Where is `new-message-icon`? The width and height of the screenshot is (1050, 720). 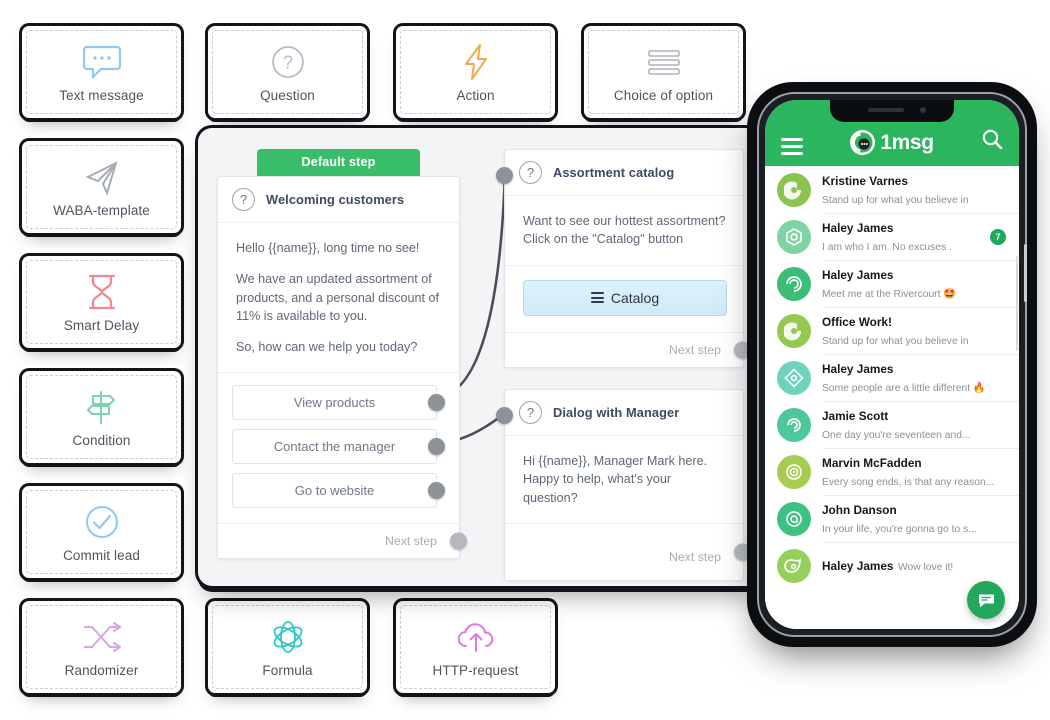 new-message-icon is located at coordinates (986, 600).